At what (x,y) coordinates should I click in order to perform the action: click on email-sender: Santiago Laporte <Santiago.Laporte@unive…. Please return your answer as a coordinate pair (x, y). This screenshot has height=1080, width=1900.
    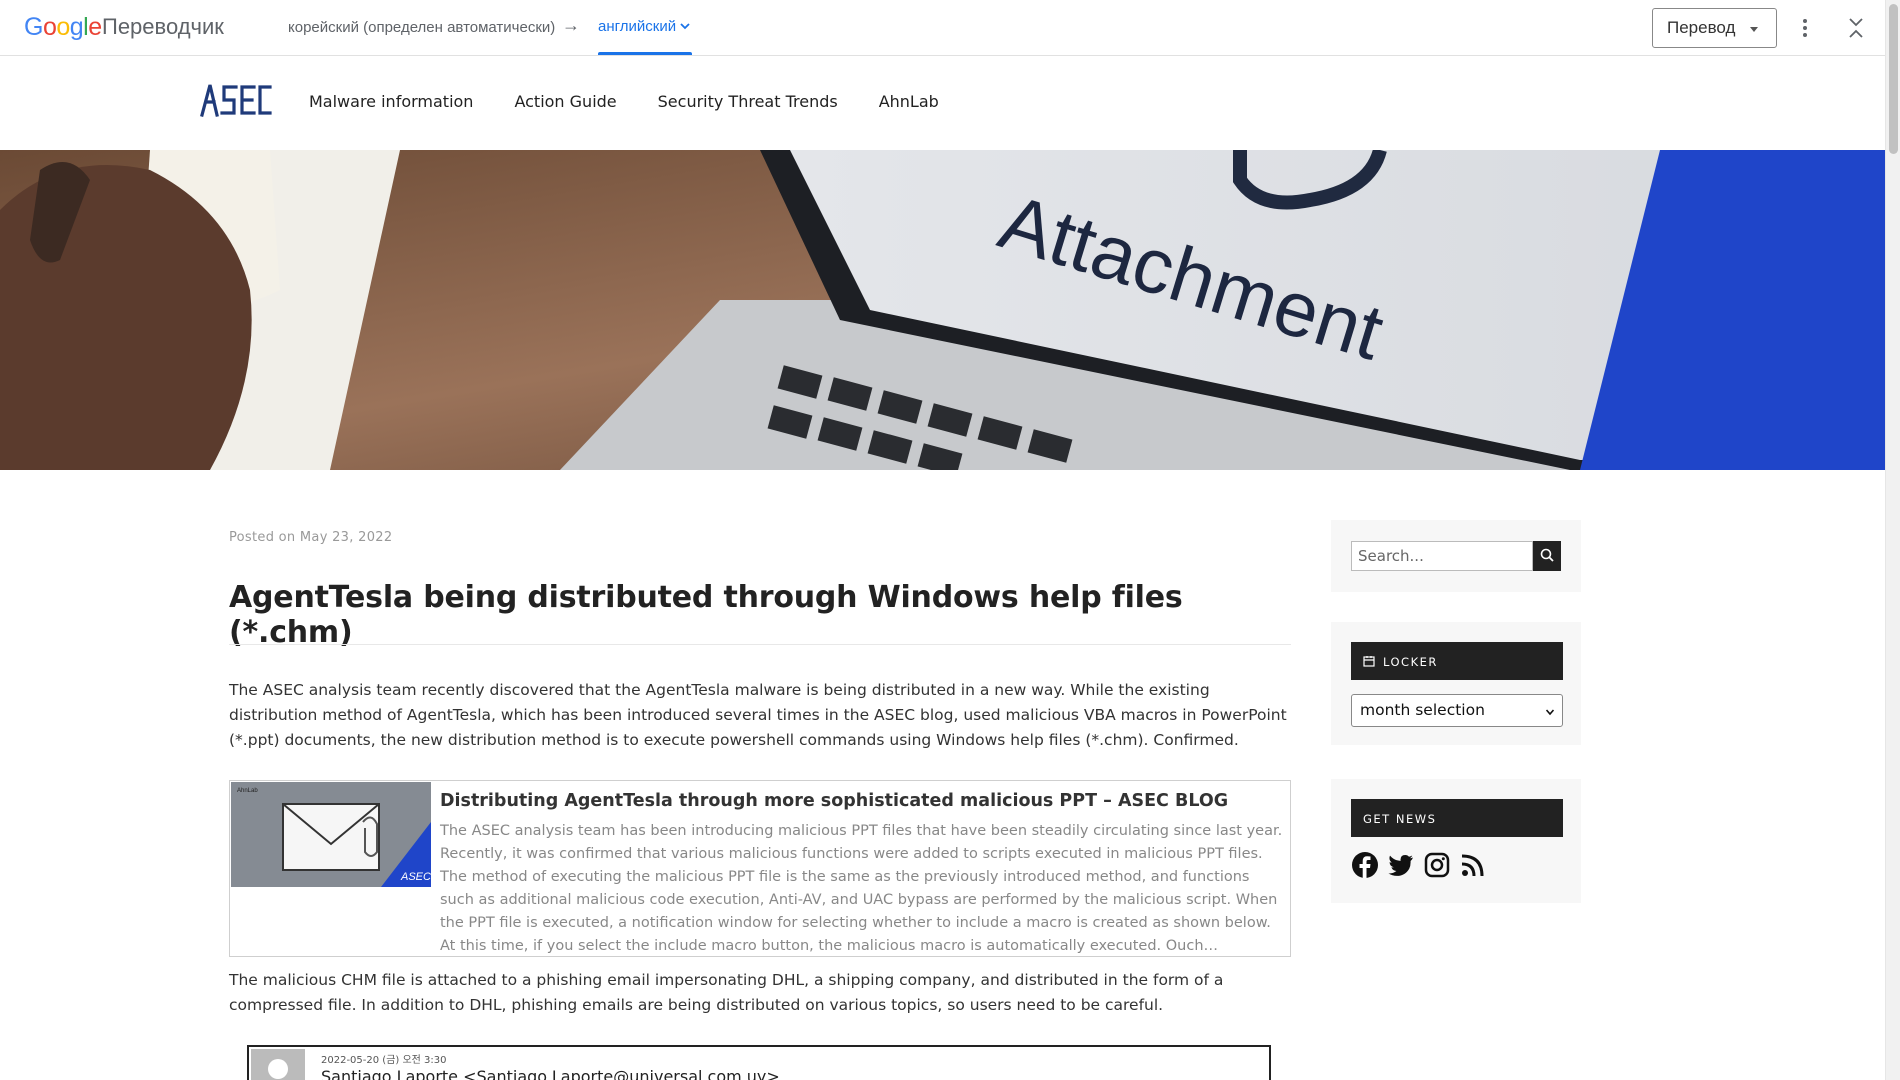
    Looking at the image, I should click on (550, 1073).